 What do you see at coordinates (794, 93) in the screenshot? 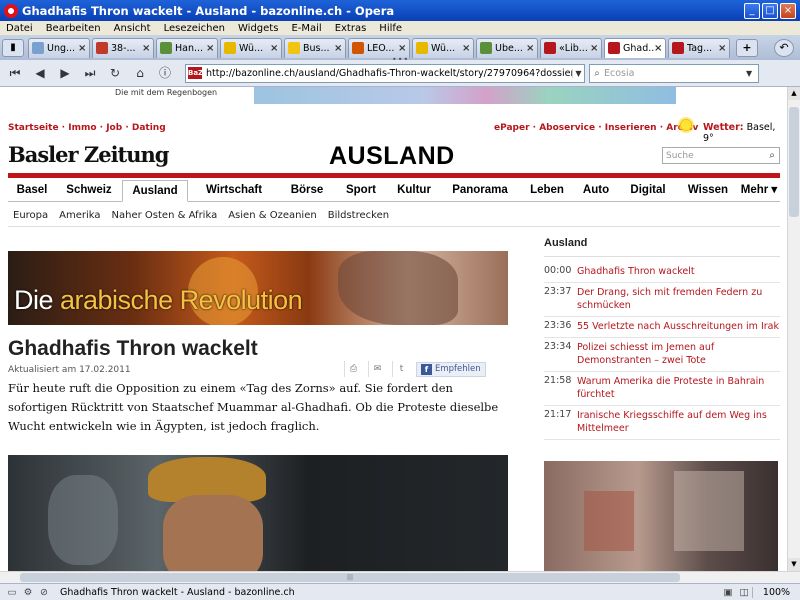
I see `scroll-up-icon: ▲` at bounding box center [794, 93].